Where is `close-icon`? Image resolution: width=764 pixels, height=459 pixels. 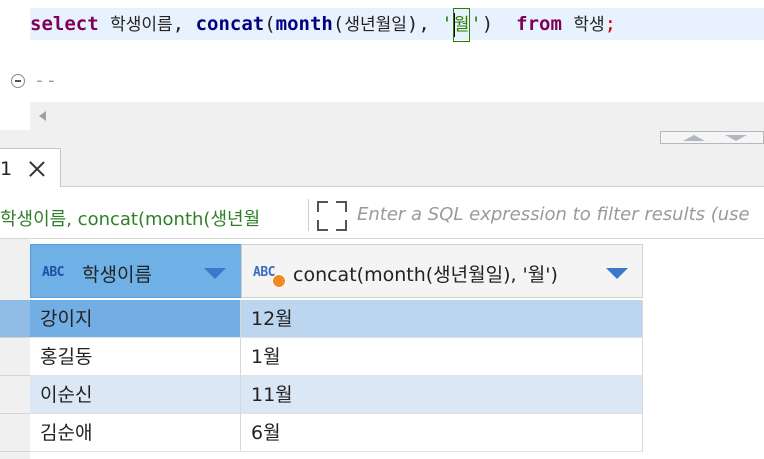 close-icon is located at coordinates (37, 169).